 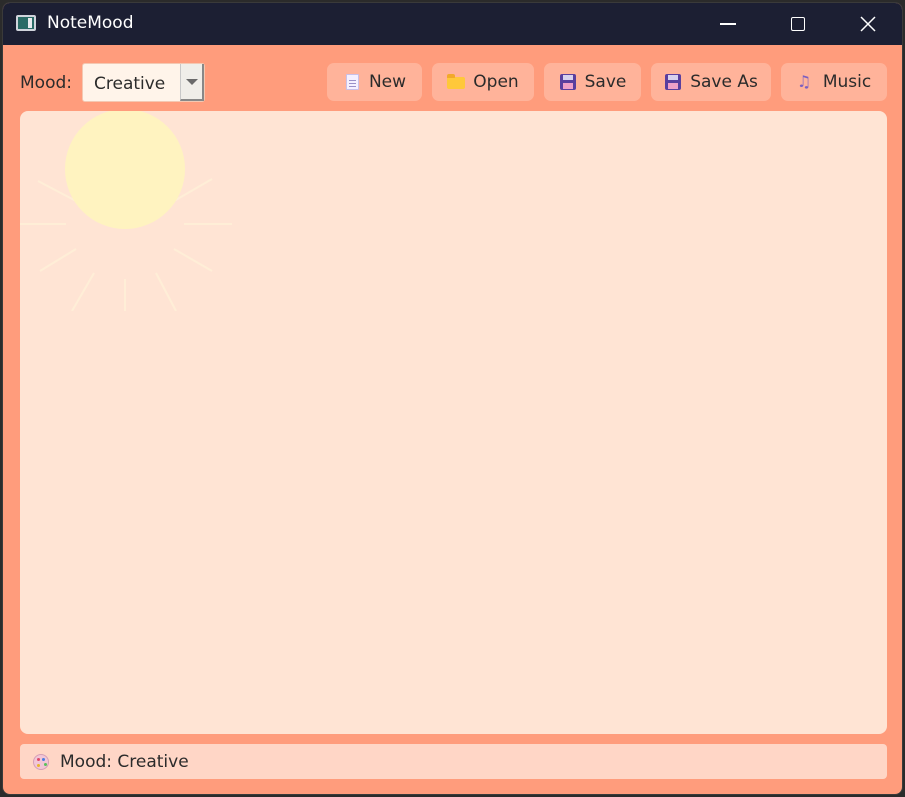 I want to click on title-bar: NoteMood, so click(x=452, y=24).